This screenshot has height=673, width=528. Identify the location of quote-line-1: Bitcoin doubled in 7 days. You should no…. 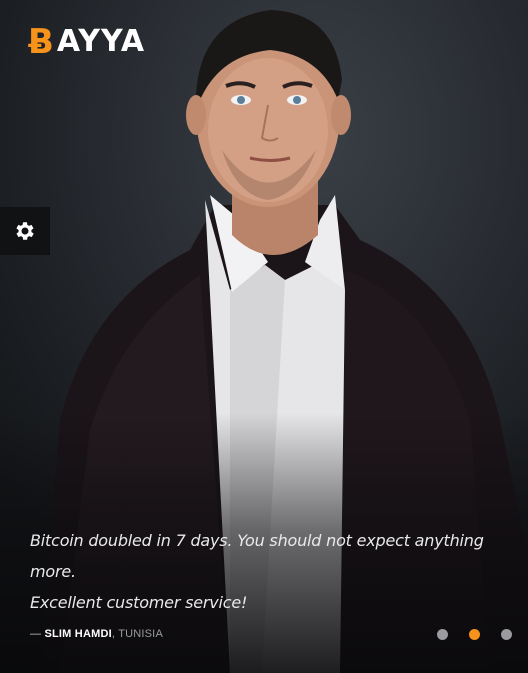
(257, 556).